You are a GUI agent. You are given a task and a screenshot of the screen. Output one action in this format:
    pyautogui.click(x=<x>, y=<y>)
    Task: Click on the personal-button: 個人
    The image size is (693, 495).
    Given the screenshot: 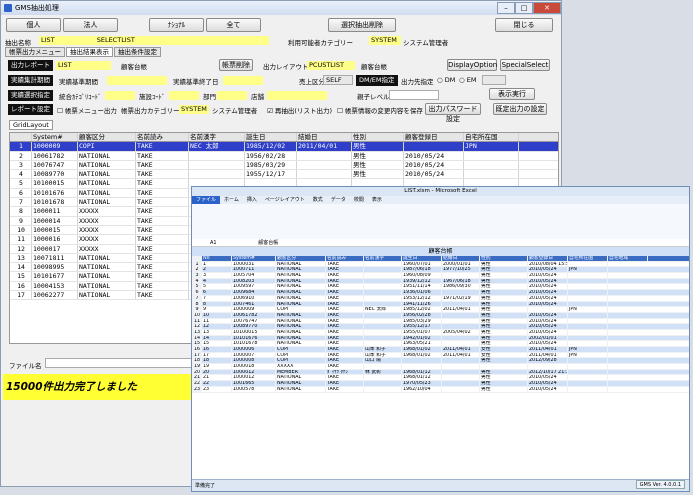 What is the action you would take?
    pyautogui.click(x=33, y=25)
    